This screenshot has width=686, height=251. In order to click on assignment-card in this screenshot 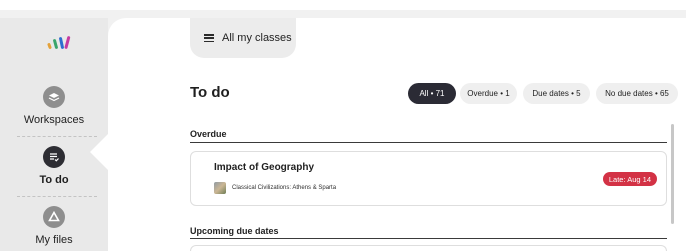, I will do `click(428, 248)`.